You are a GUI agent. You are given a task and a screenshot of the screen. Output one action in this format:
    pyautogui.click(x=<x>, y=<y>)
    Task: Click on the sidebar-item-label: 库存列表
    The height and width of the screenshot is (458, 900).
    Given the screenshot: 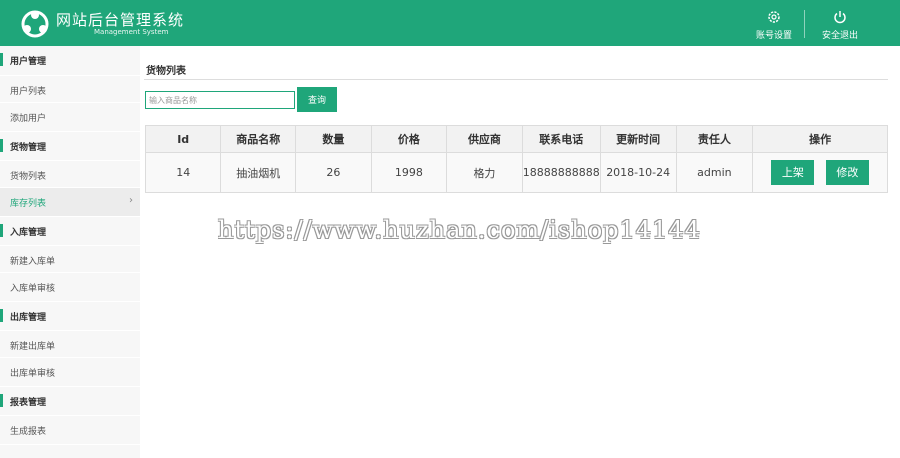 What is the action you would take?
    pyautogui.click(x=28, y=204)
    